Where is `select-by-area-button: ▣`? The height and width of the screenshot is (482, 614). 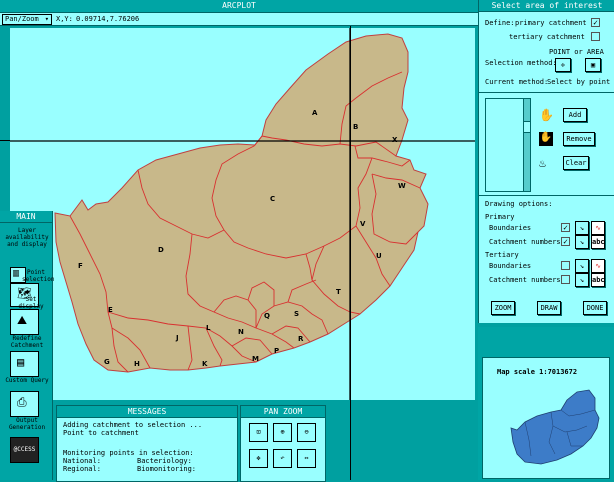
select-by-area-button: ▣ is located at coordinates (593, 65).